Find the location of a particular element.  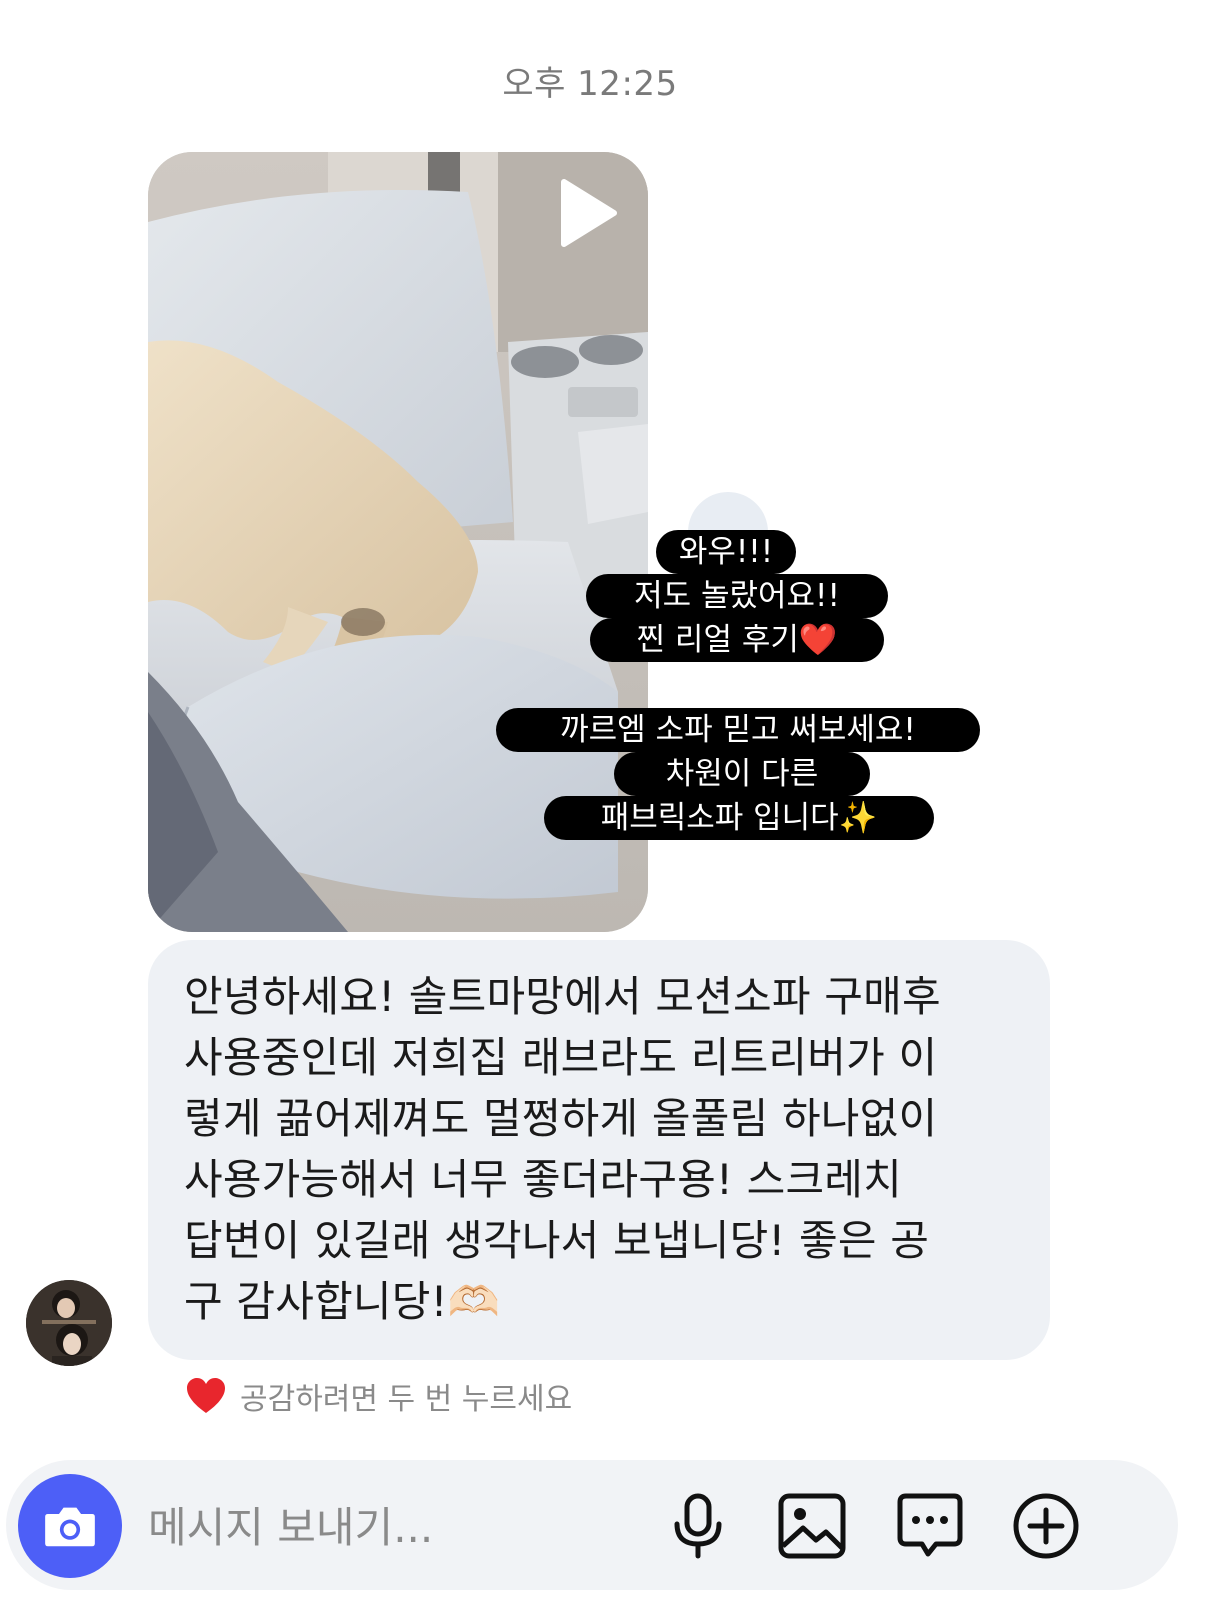

story-caption: 와우!!! is located at coordinates (726, 552).